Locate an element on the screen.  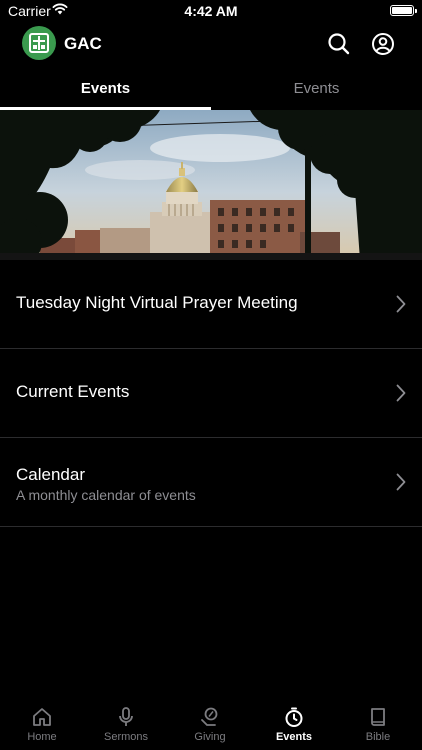
app-title: GAC is located at coordinates (83, 43).